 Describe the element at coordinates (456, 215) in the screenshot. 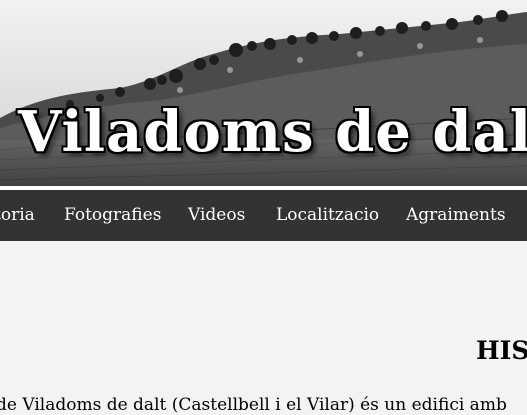

I see `nav-item-agraiments: Agraiments` at that location.